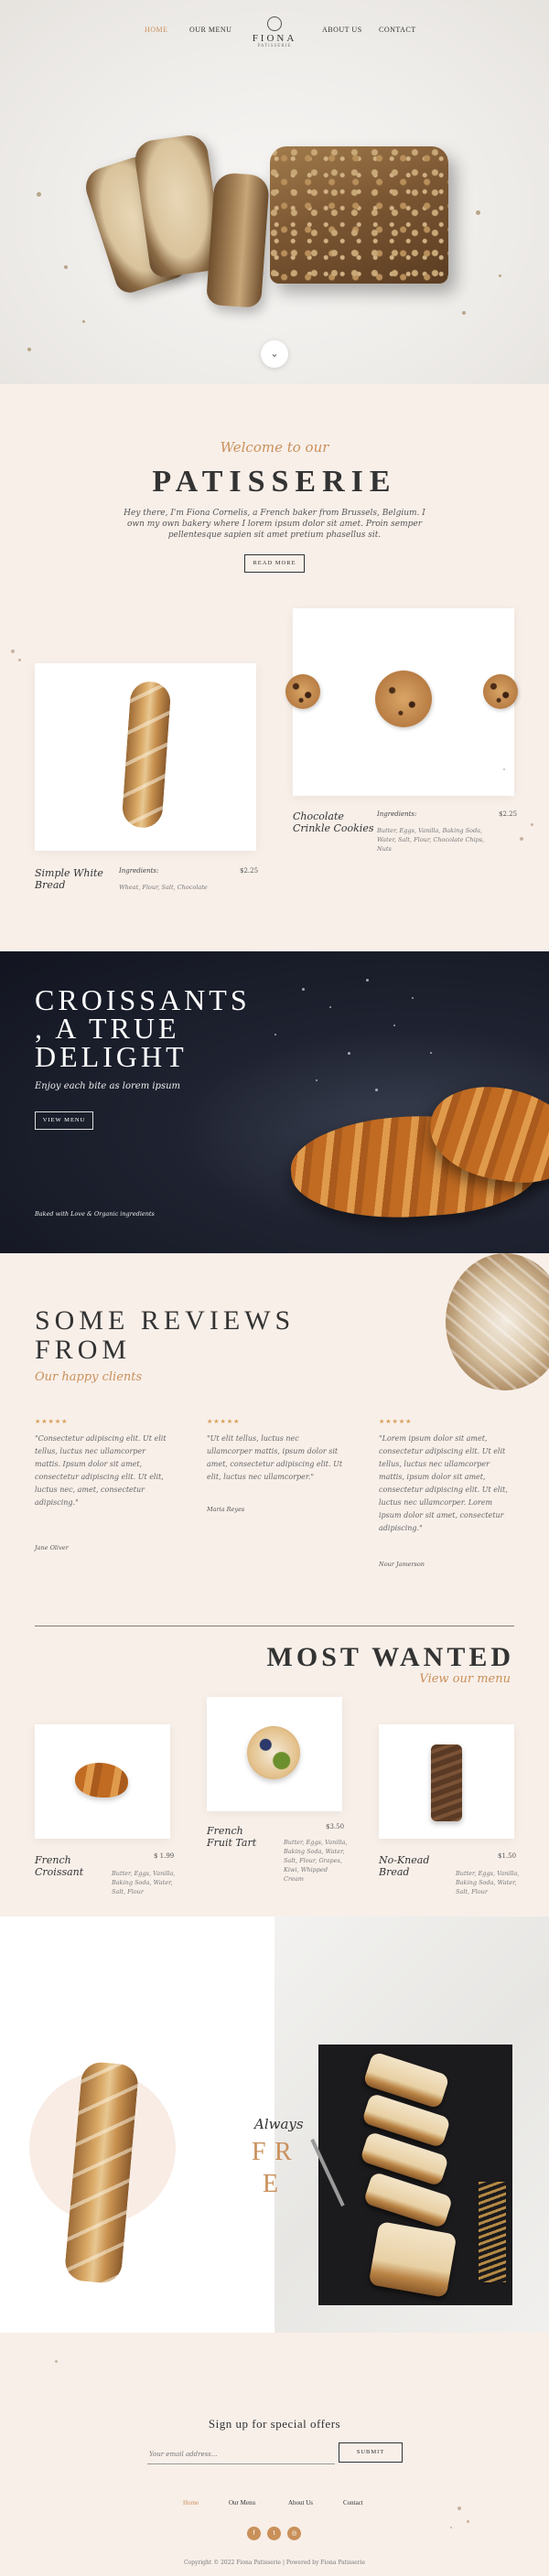 This screenshot has width=549, height=2576. What do you see at coordinates (411, 1866) in the screenshot?
I see `product-name: No-Knead Bread` at bounding box center [411, 1866].